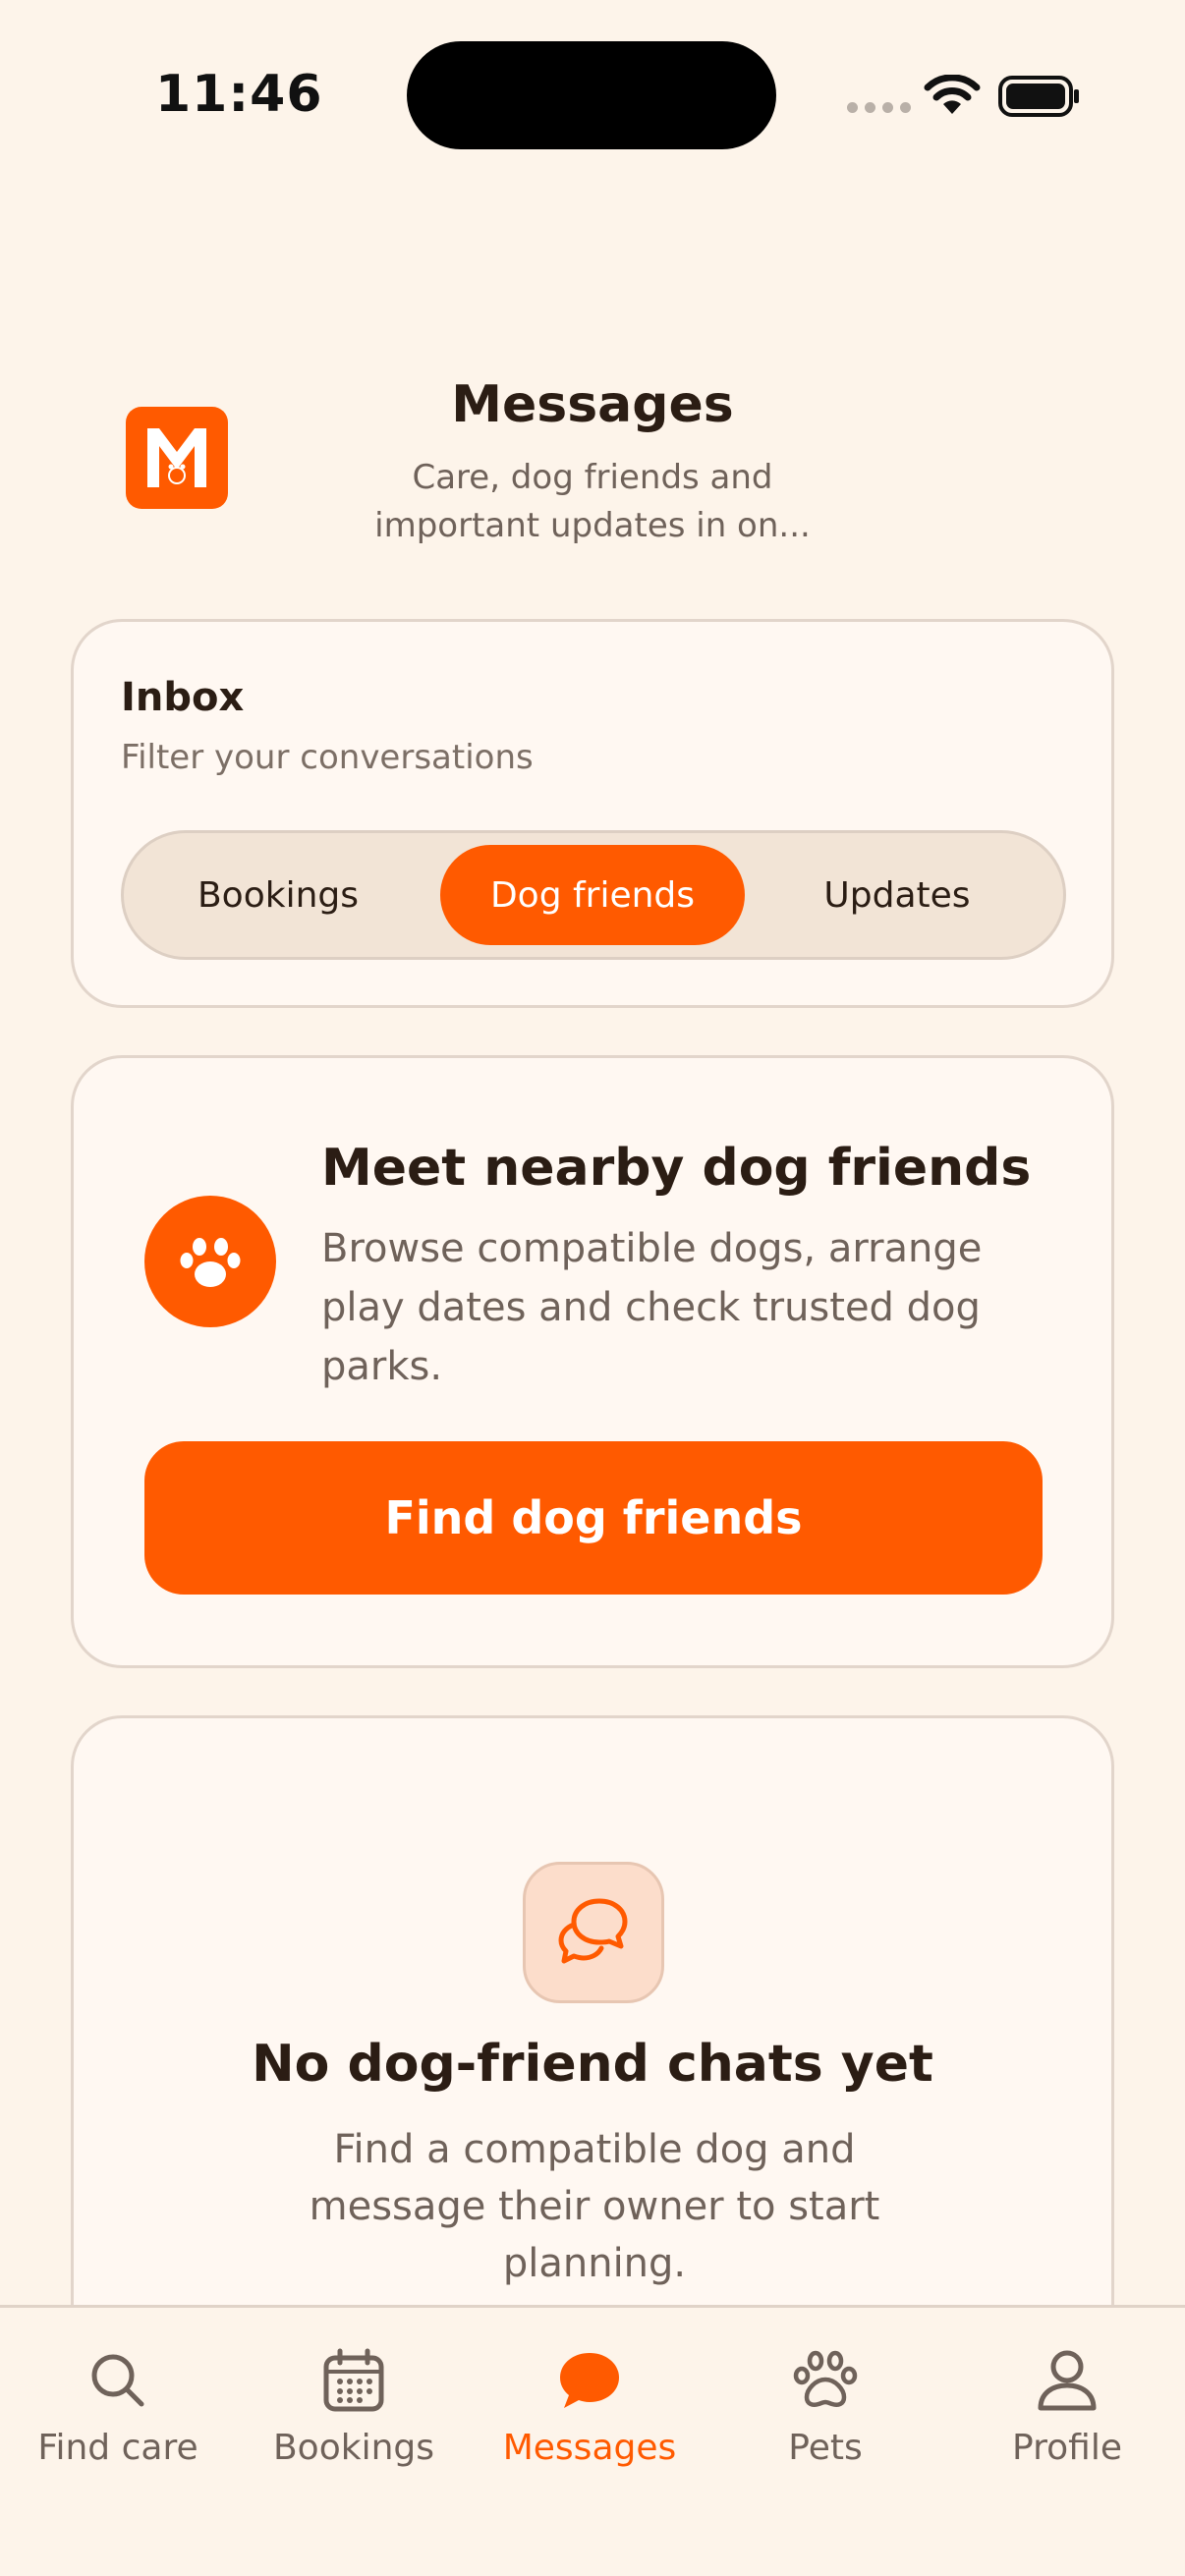  I want to click on segment-dog-friends: Dog friends, so click(592, 895).